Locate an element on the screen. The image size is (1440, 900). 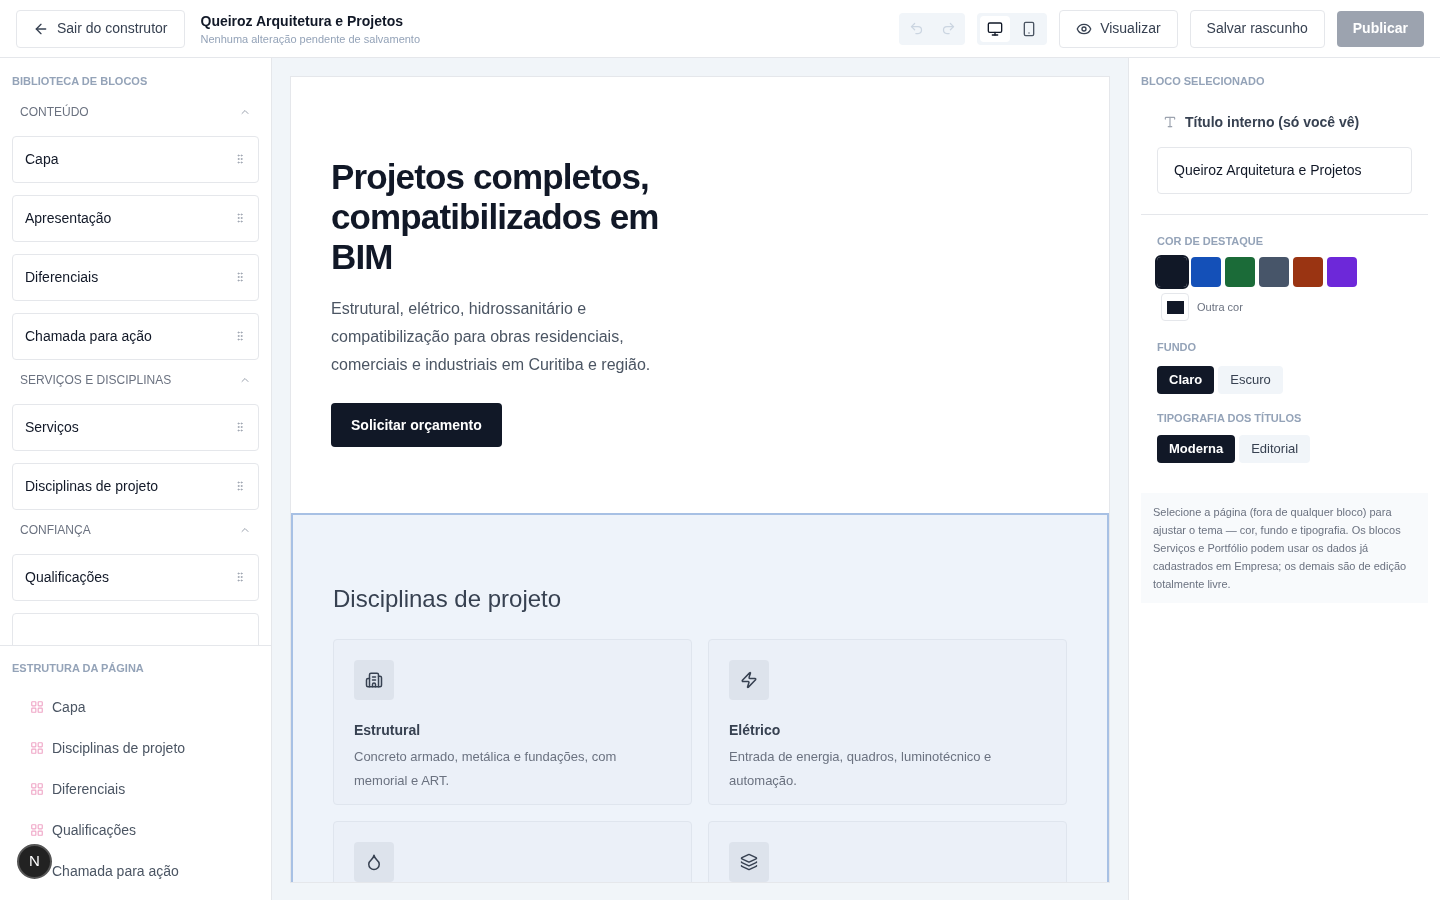
quote-button: Solicitar orçamento is located at coordinates (416, 425).